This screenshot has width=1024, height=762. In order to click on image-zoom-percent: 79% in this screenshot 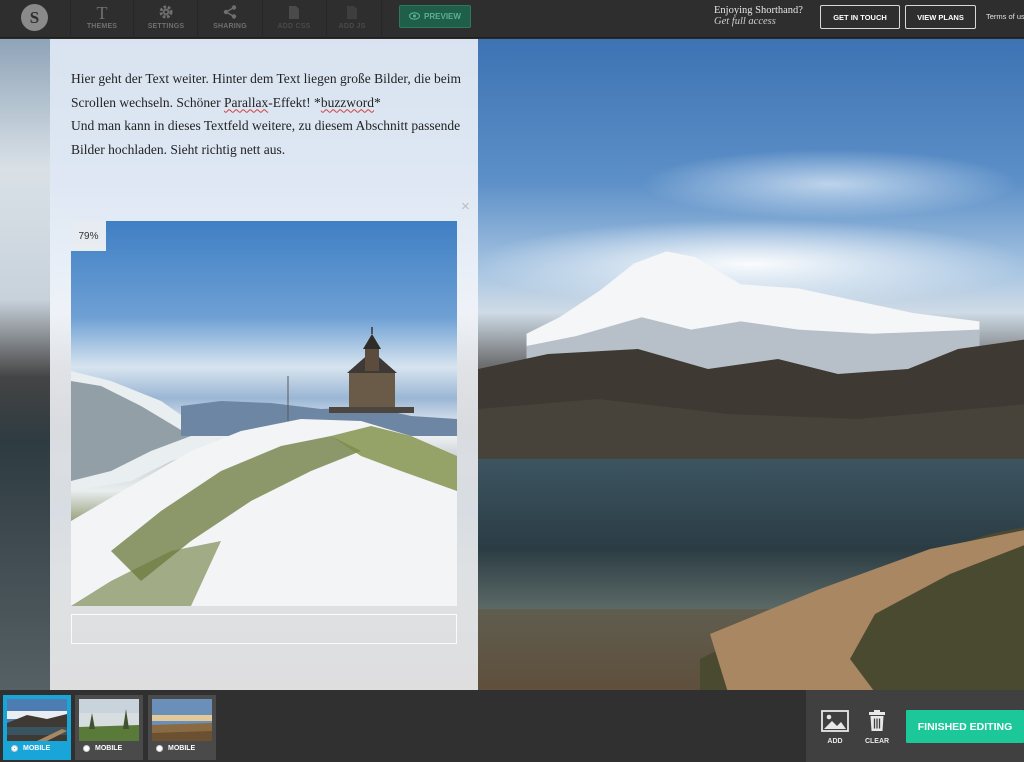, I will do `click(88, 236)`.